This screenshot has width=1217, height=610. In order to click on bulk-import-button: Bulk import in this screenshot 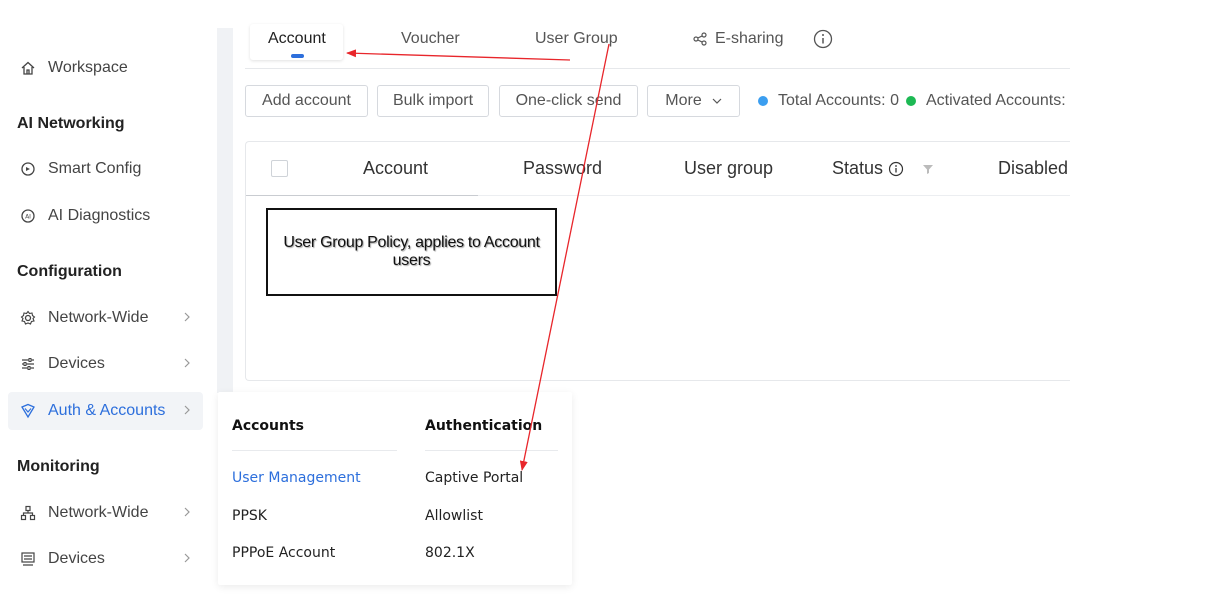, I will do `click(433, 101)`.